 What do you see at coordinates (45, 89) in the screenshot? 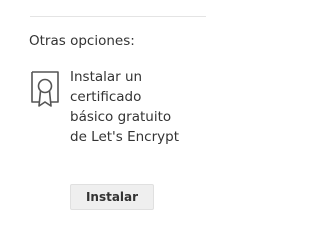
I see `certificate-icon` at bounding box center [45, 89].